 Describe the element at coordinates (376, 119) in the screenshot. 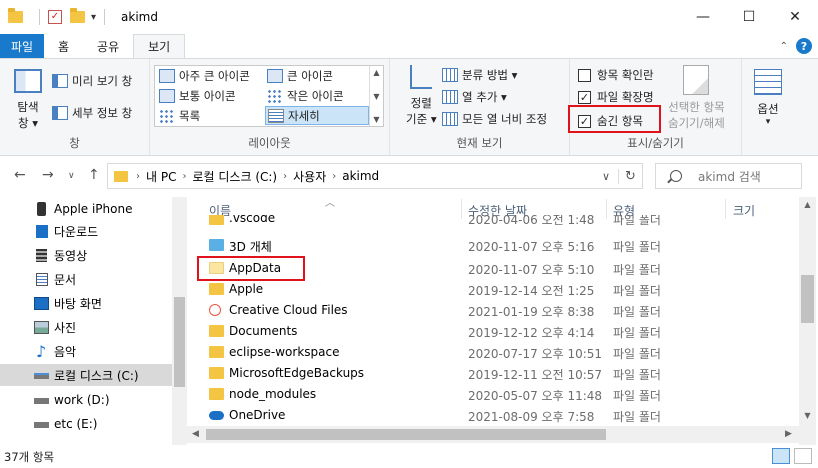

I see `more-icon: ▼` at that location.